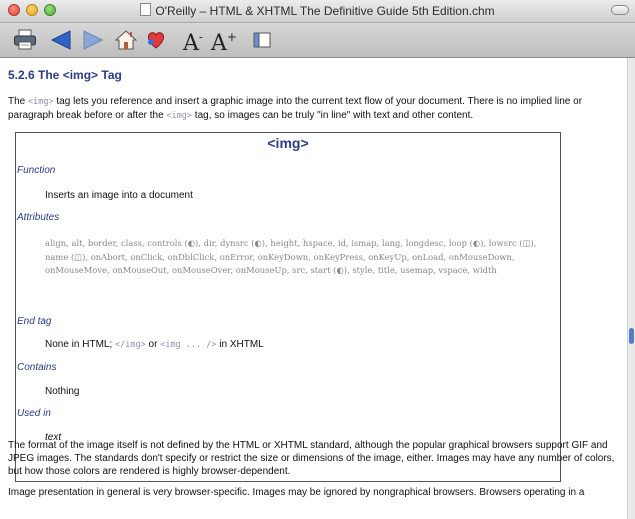 The image size is (635, 519). What do you see at coordinates (78, 243) in the screenshot?
I see `attribute-item: alt,` at bounding box center [78, 243].